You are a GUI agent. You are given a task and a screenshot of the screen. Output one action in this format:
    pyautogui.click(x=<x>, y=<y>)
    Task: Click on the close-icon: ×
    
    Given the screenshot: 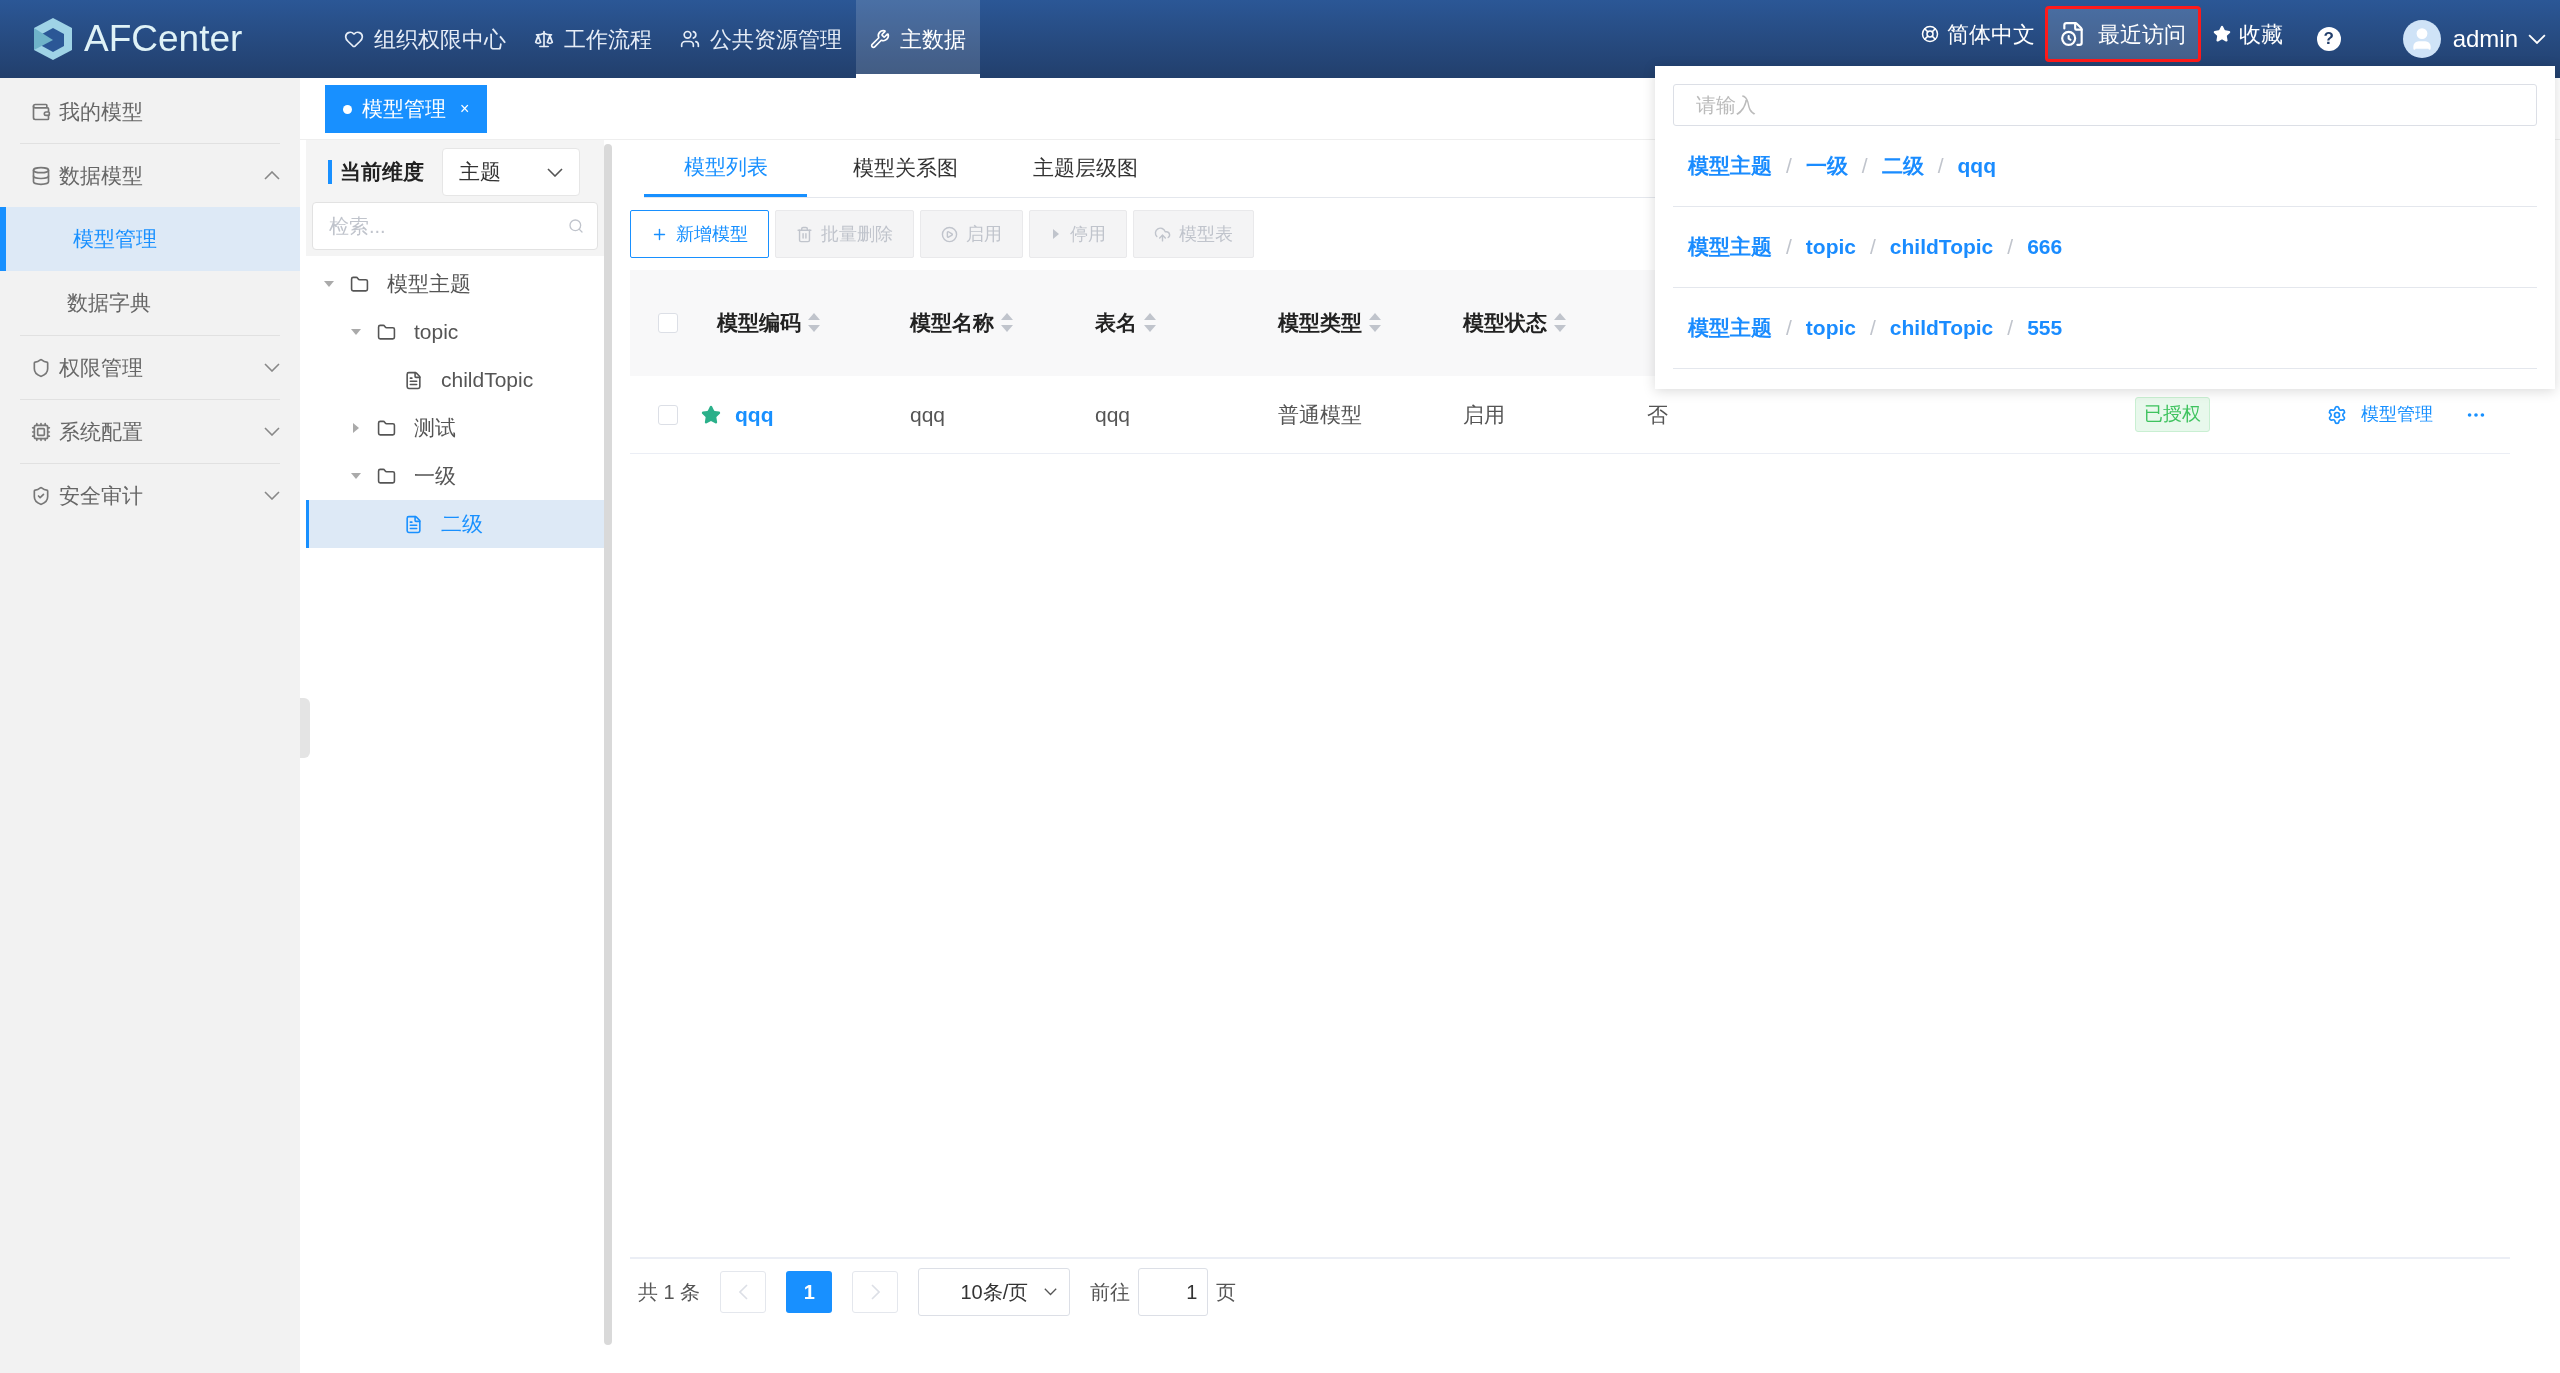 What is the action you would take?
    pyautogui.click(x=465, y=109)
    